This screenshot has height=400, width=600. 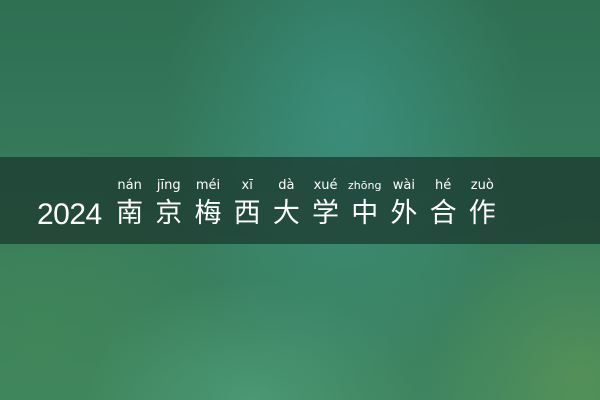 What do you see at coordinates (69, 214) in the screenshot?
I see `title-year: 2024` at bounding box center [69, 214].